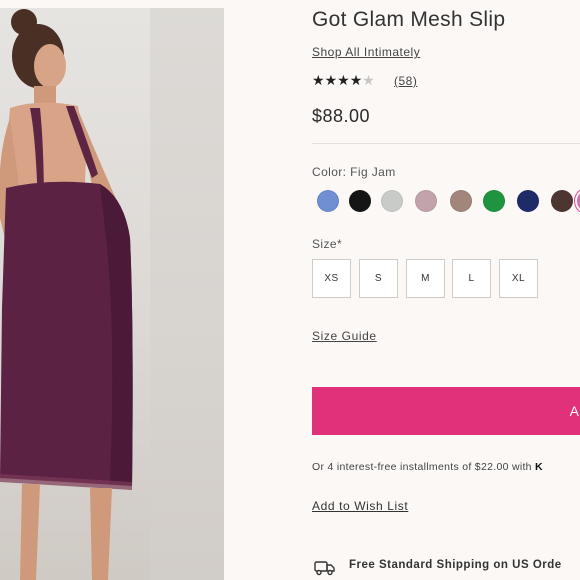 The image size is (580, 580). I want to click on swatch-blue, so click(328, 201).